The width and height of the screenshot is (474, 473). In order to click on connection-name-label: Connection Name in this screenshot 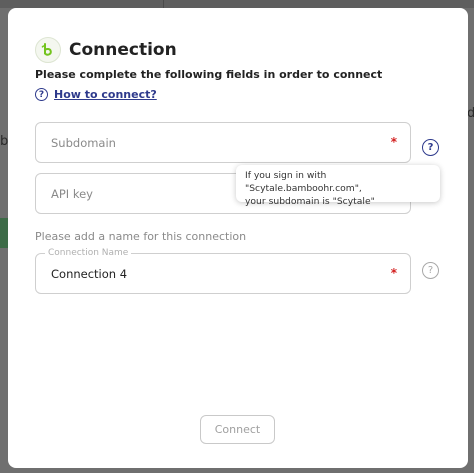, I will do `click(88, 253)`.